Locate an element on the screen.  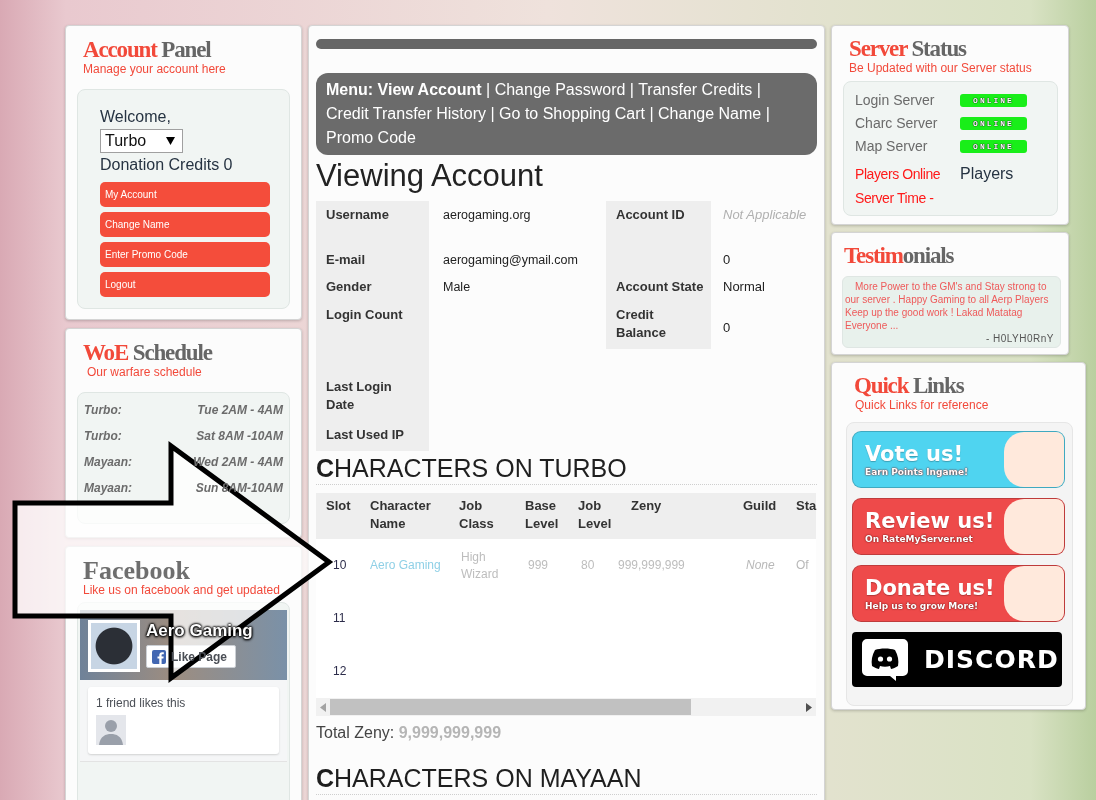
panel-title: Facebook is located at coordinates (136, 571).